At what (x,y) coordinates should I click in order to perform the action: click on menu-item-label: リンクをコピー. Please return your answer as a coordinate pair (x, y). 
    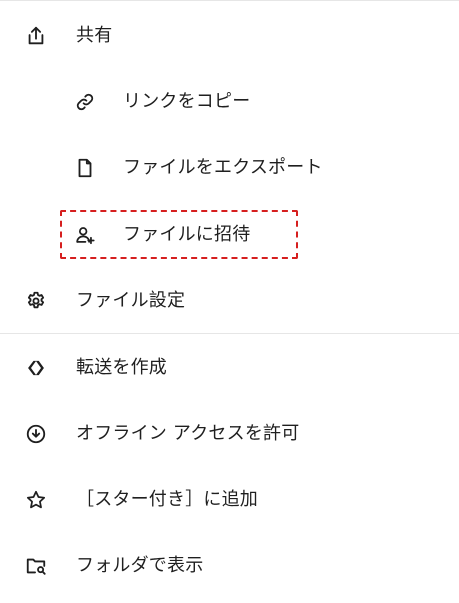
    Looking at the image, I should click on (187, 101).